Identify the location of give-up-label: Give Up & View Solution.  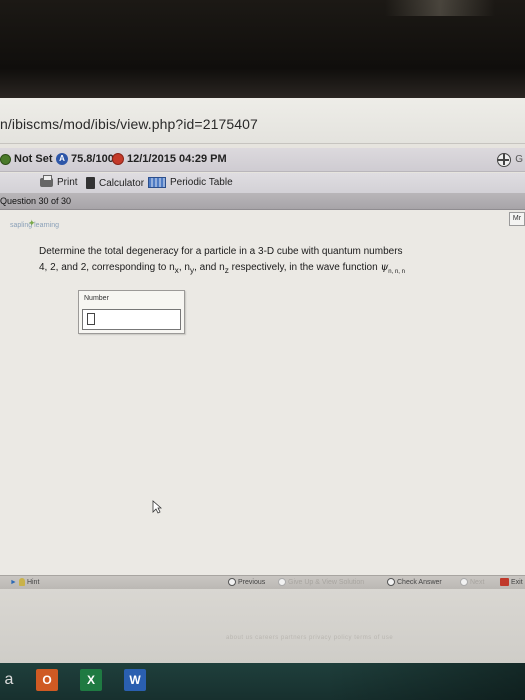
(326, 582).